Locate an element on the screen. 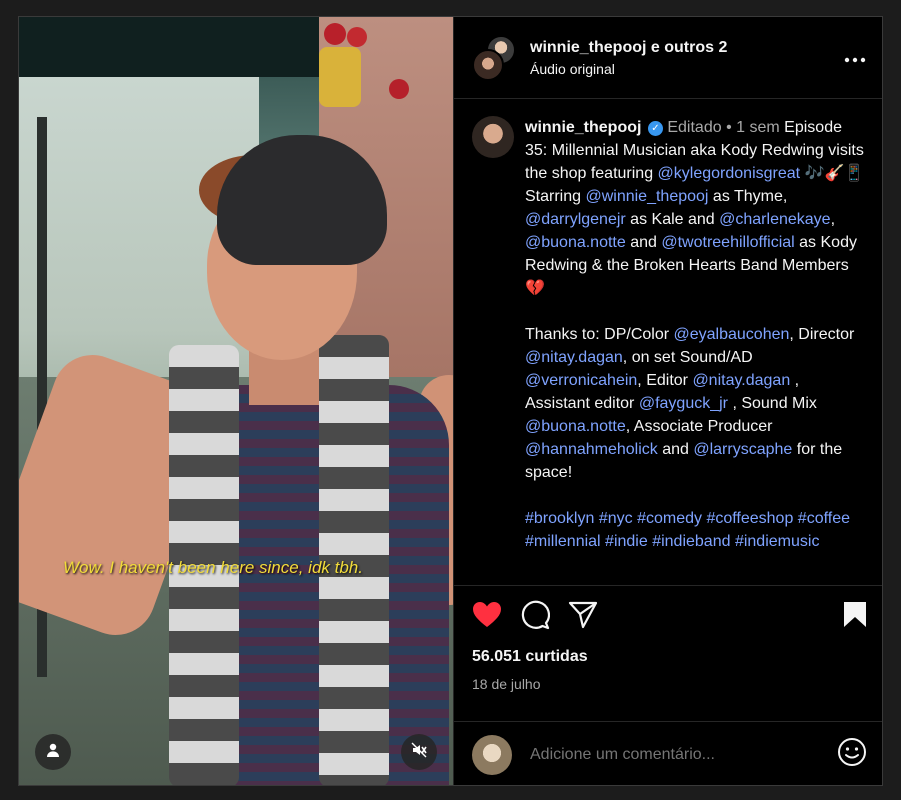  mention-link: @darrylgenejr is located at coordinates (575, 219).